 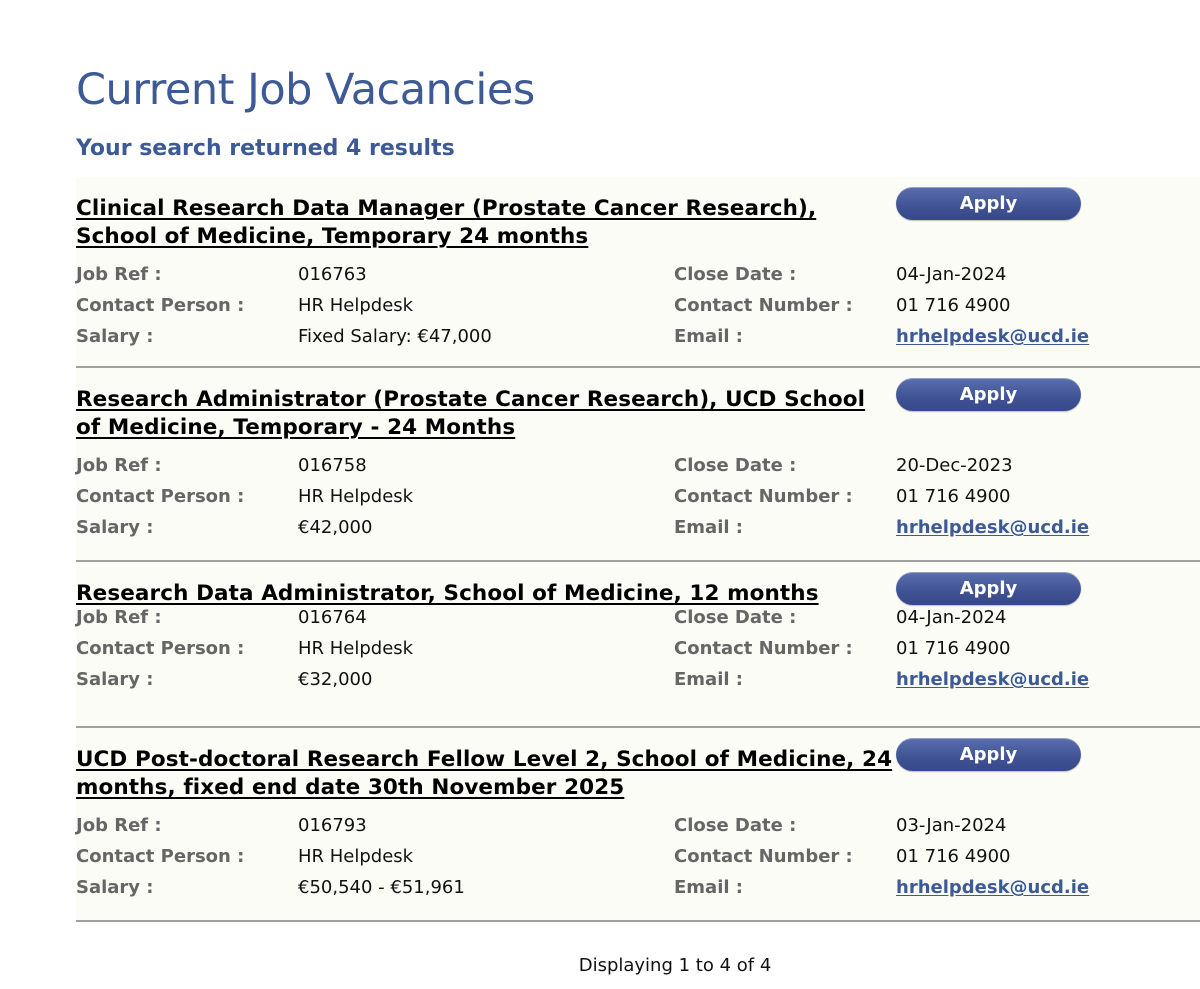 What do you see at coordinates (332, 274) in the screenshot?
I see `job-ref-value: 016763` at bounding box center [332, 274].